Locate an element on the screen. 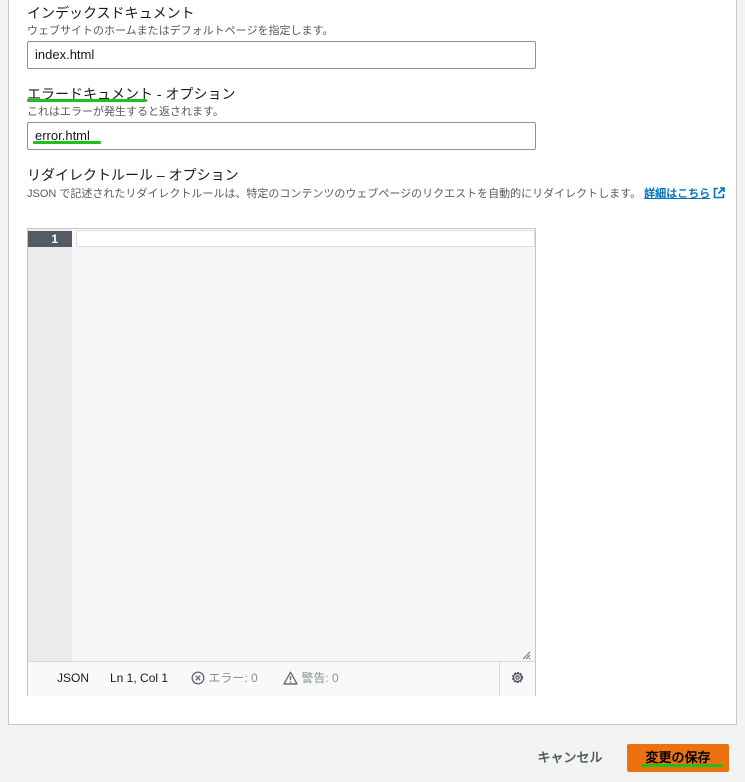 The height and width of the screenshot is (782, 745). index-document-description: ウェブサイトのホームまたはデフォルトページを指定します。 is located at coordinates (180, 31).